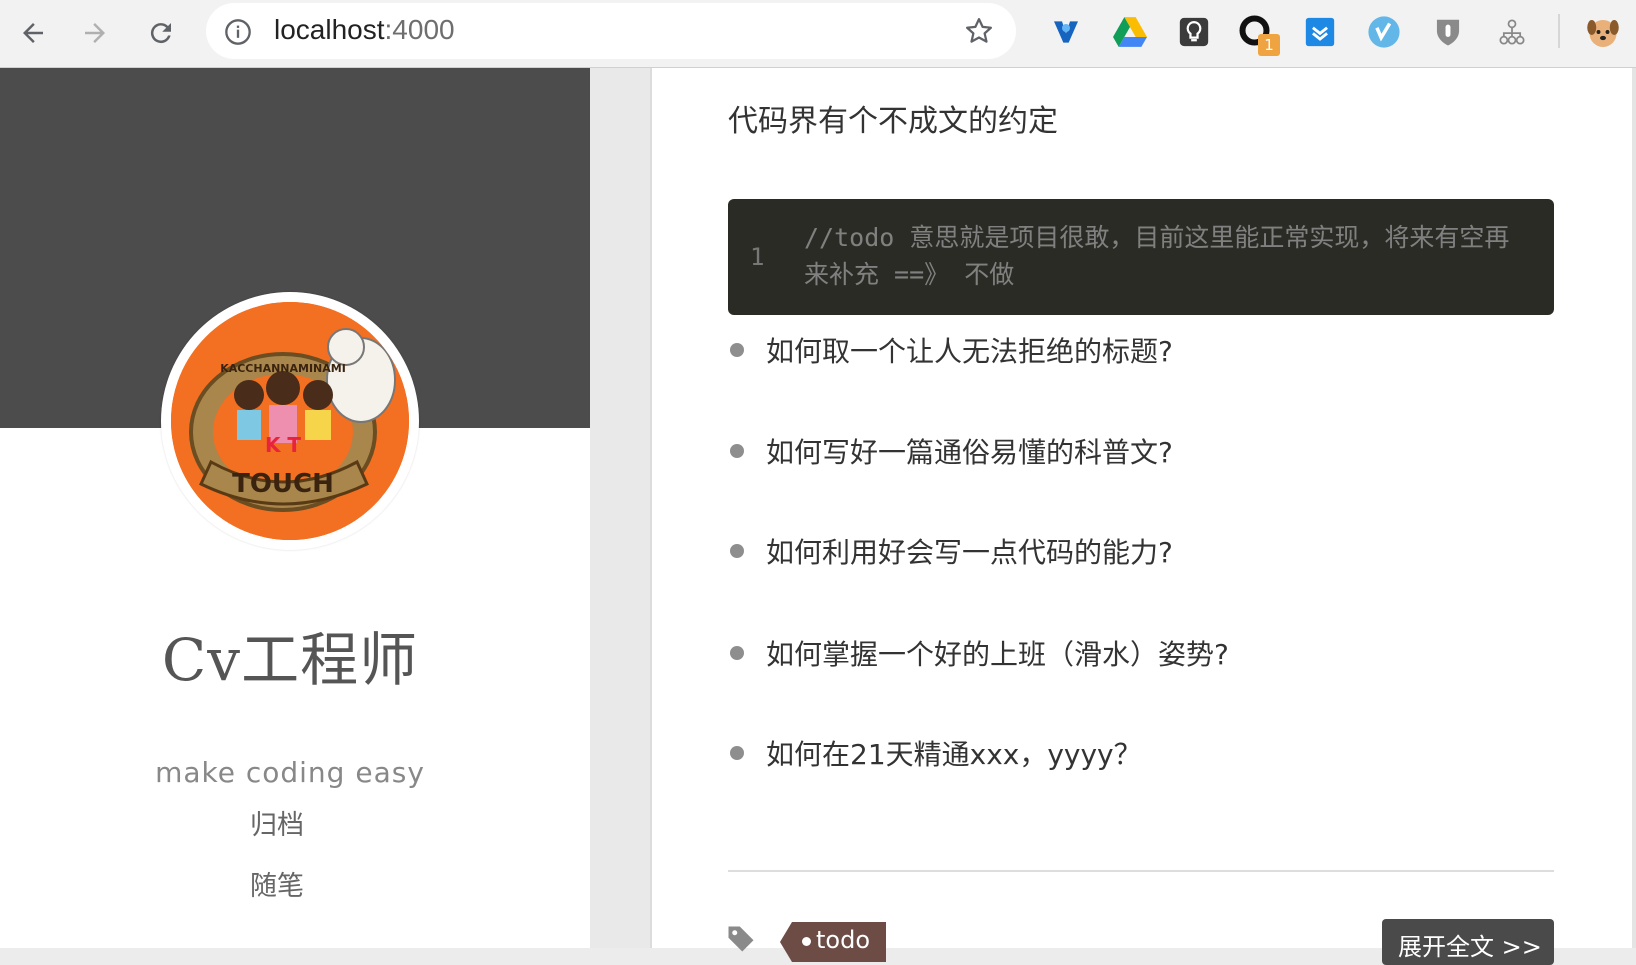 The image size is (1636, 965). What do you see at coordinates (1130, 32) in the screenshot?
I see `google-drive-icon` at bounding box center [1130, 32].